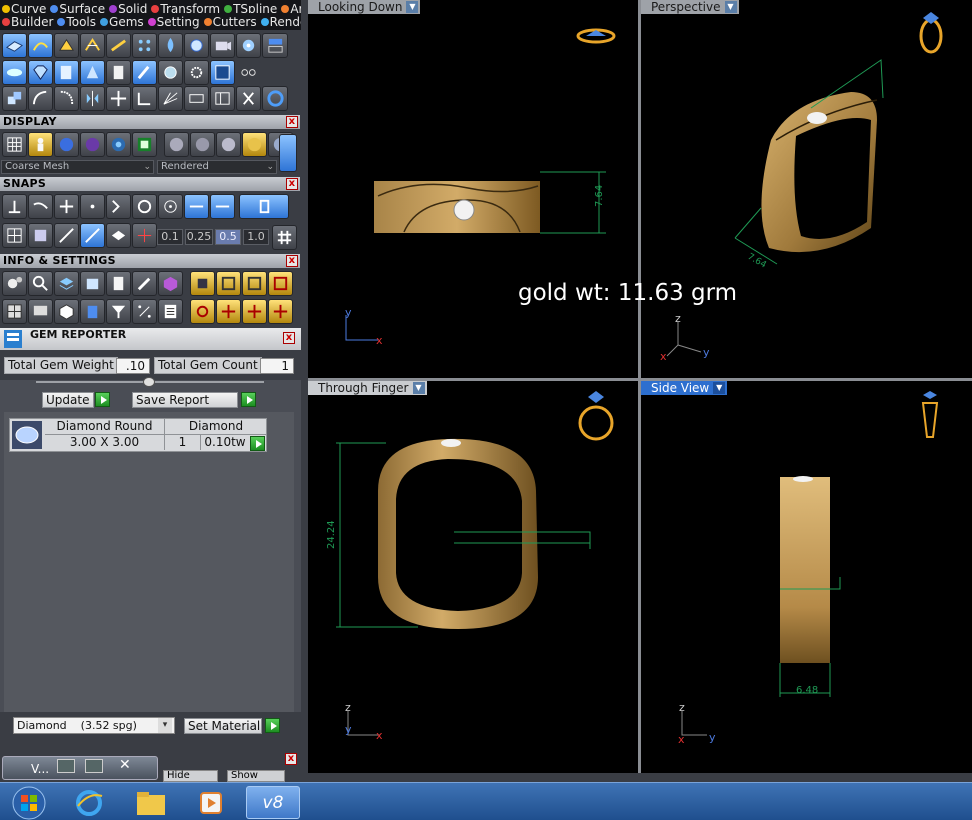 The height and width of the screenshot is (820, 972). What do you see at coordinates (118, 72) in the screenshot?
I see `document-icon` at bounding box center [118, 72].